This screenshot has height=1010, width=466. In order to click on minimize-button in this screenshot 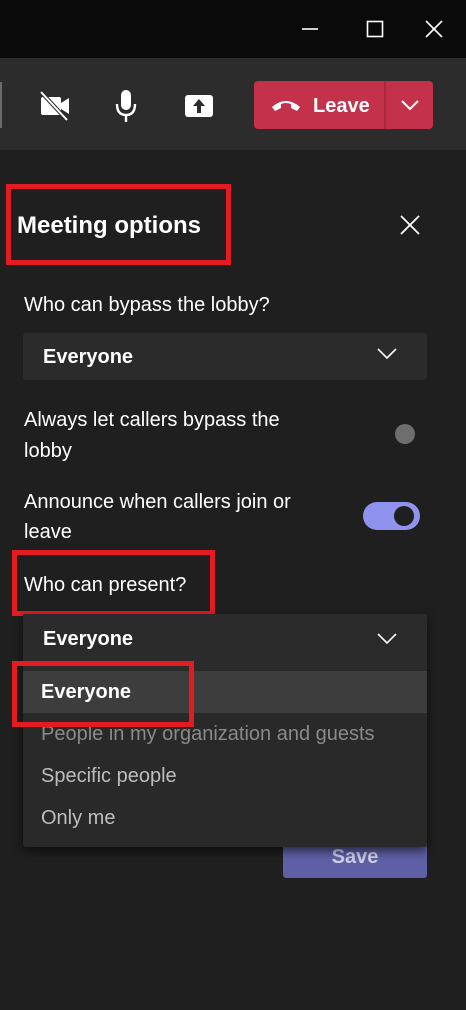, I will do `click(310, 29)`.